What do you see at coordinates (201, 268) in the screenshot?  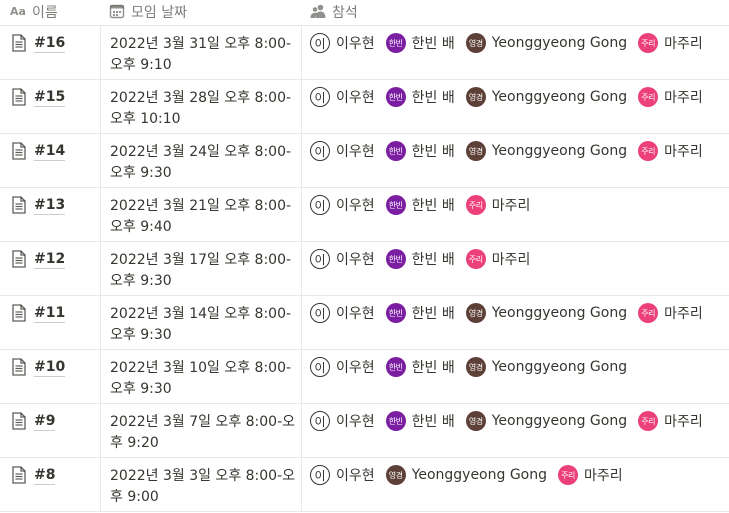 I see `date-cell: 2022년 3월 17일 오후 8:00-오후 9:30` at bounding box center [201, 268].